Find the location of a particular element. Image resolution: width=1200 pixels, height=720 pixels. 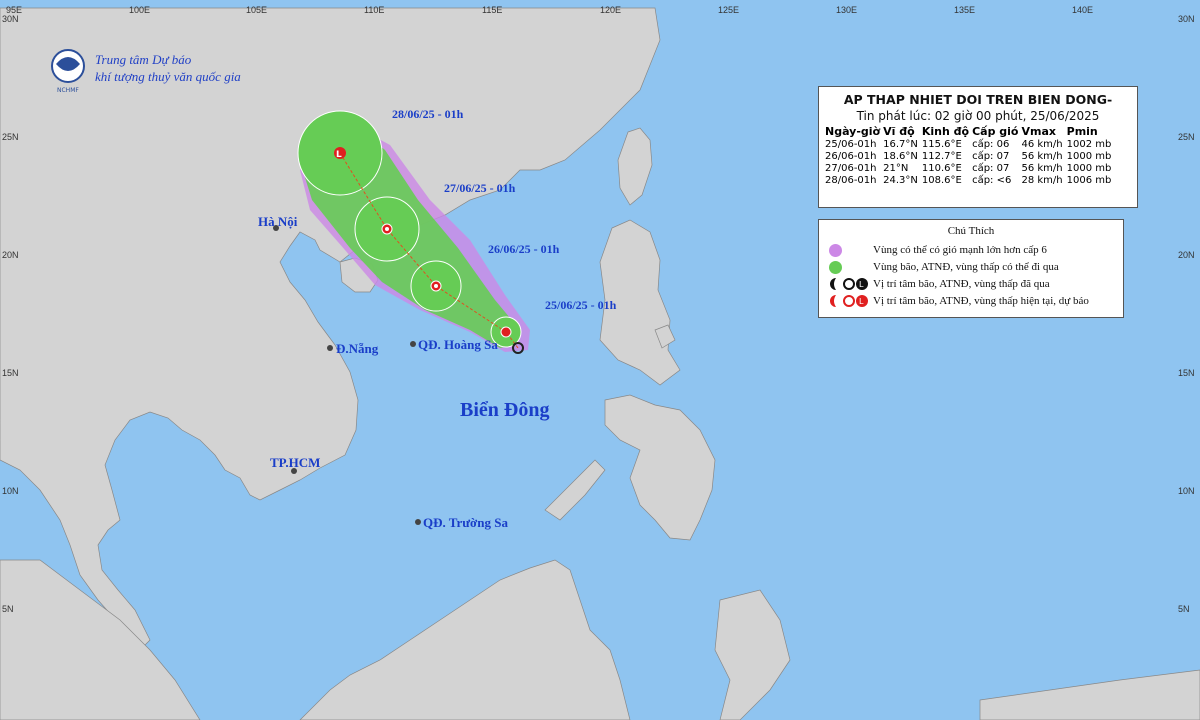

table-cell: 26/06-01h is located at coordinates (851, 156).